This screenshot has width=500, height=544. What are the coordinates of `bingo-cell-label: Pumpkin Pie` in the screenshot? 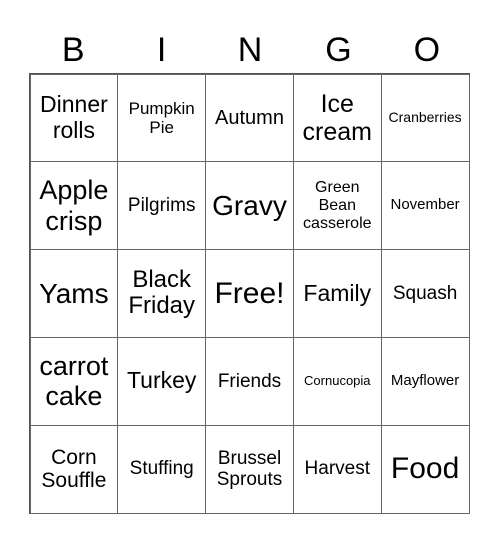 It's located at (161, 117).